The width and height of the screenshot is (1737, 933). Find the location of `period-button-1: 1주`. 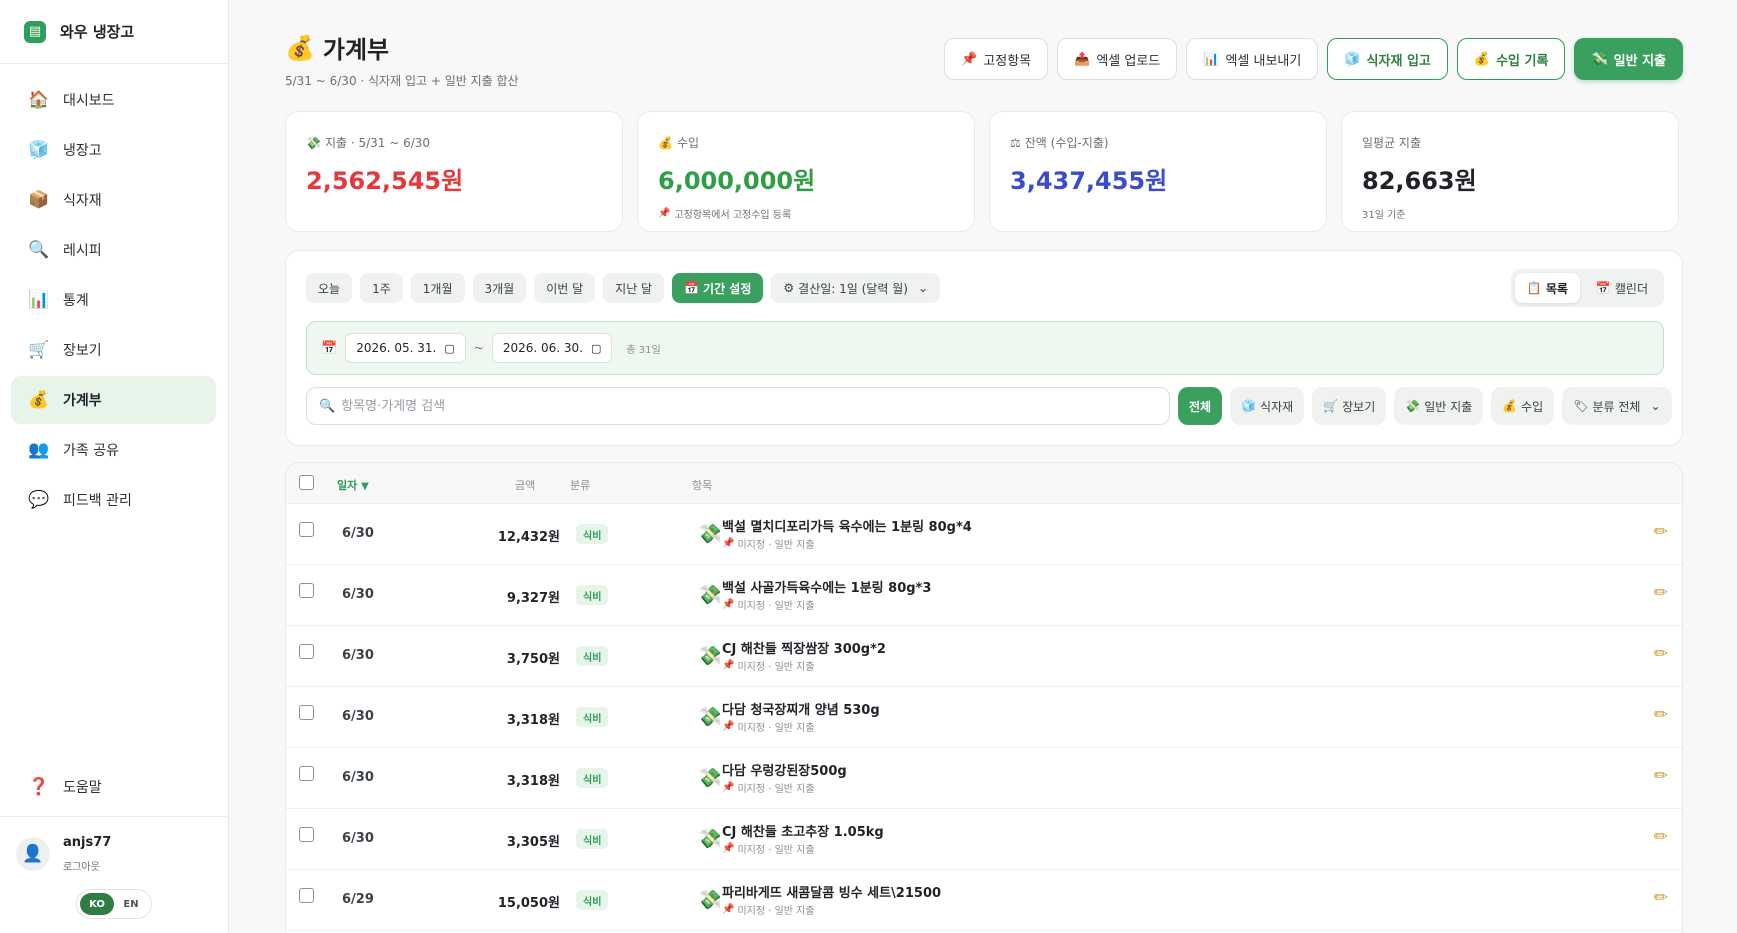

period-button-1: 1주 is located at coordinates (381, 288).